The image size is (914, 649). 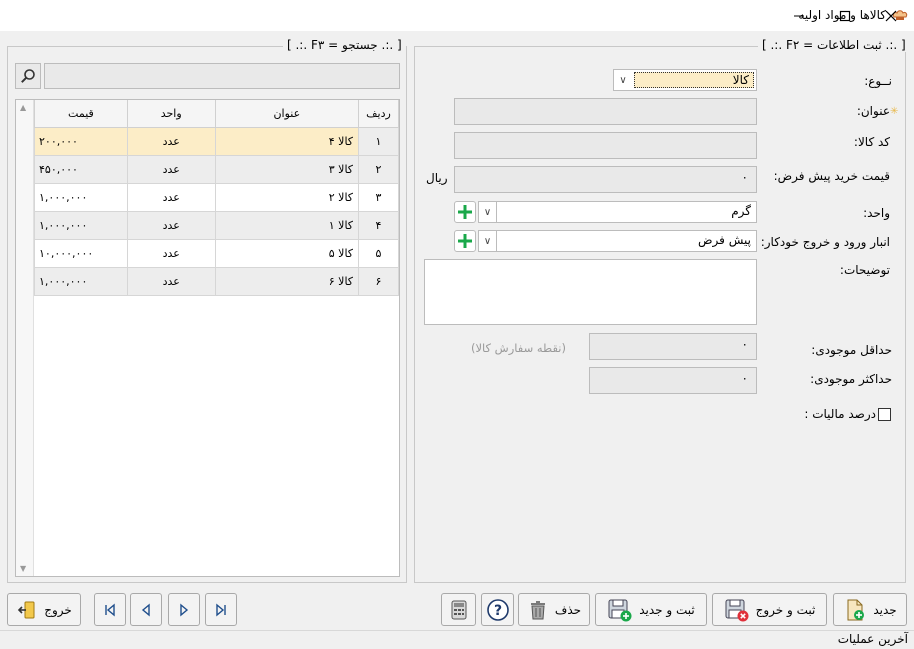 What do you see at coordinates (737, 610) in the screenshot?
I see `save-close-icon` at bounding box center [737, 610].